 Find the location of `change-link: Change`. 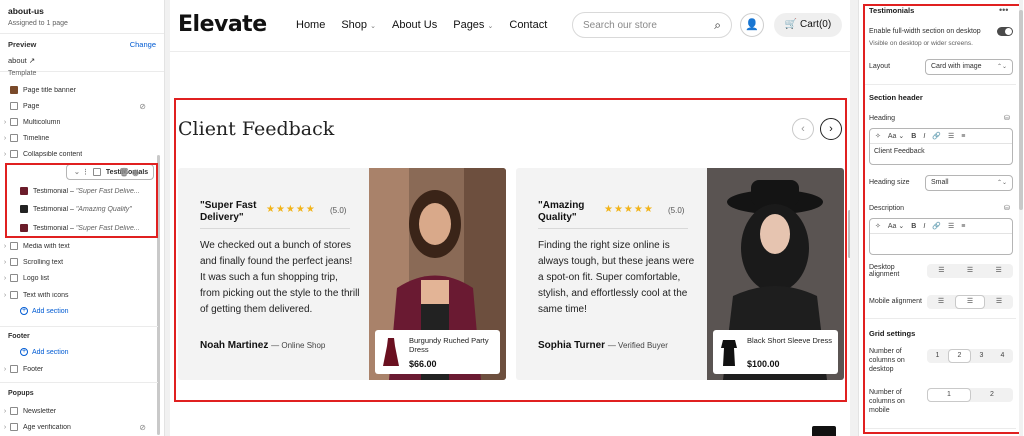

change-link: Change is located at coordinates (143, 44).